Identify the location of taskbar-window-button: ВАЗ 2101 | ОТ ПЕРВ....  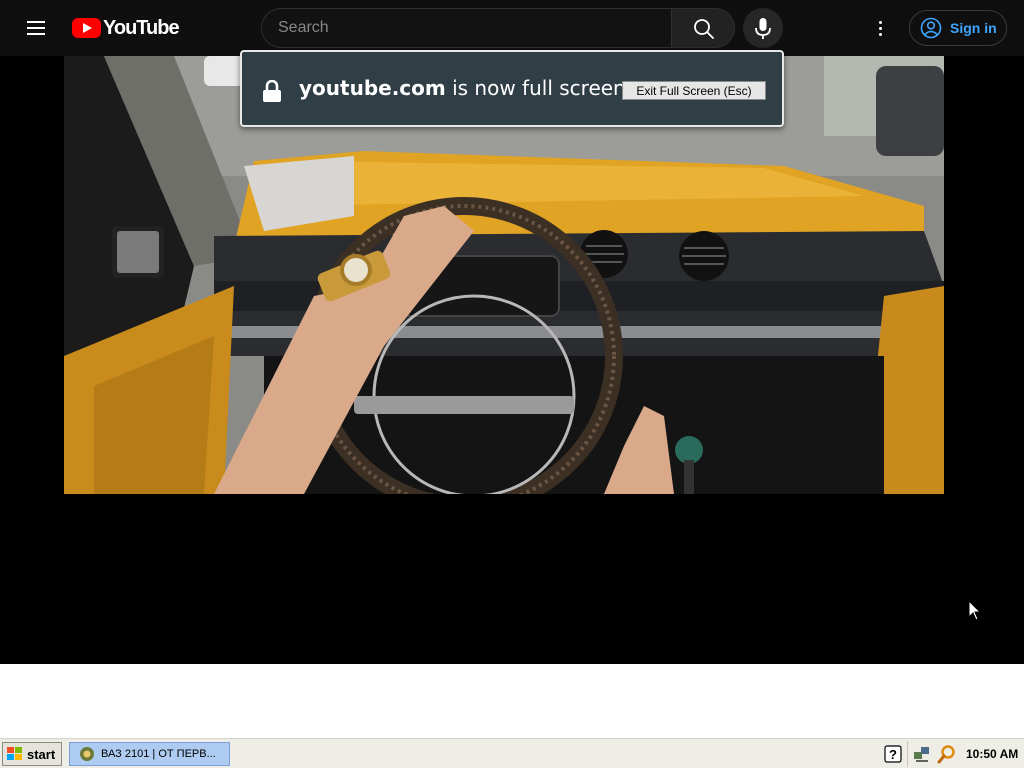
(149, 754).